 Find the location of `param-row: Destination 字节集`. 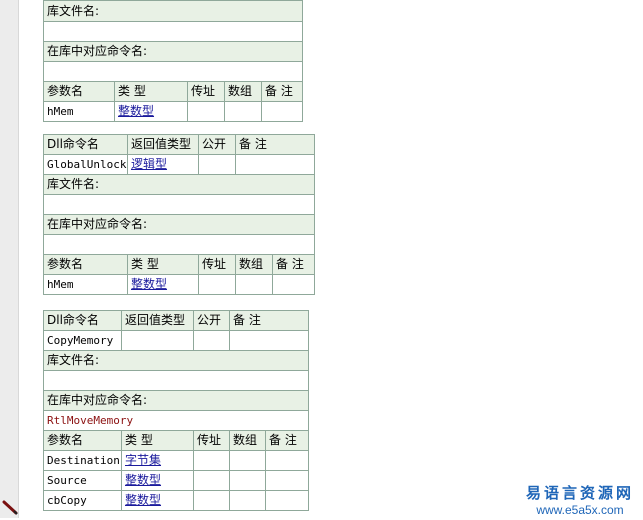

param-row: Destination 字节集 is located at coordinates (176, 460).